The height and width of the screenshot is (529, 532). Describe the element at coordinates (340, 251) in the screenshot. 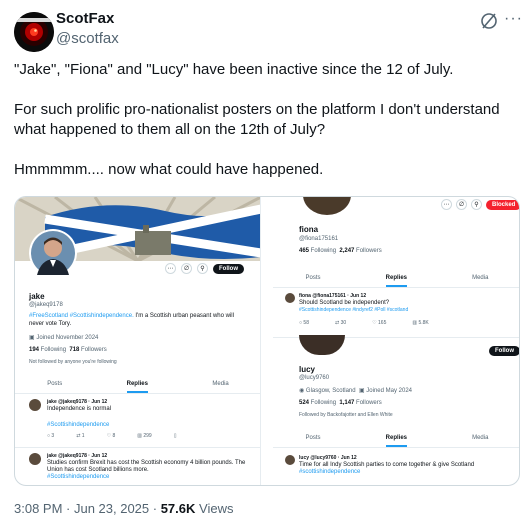

I see `fiona-follow-stats: 465 Following 2,247 Followers` at that location.